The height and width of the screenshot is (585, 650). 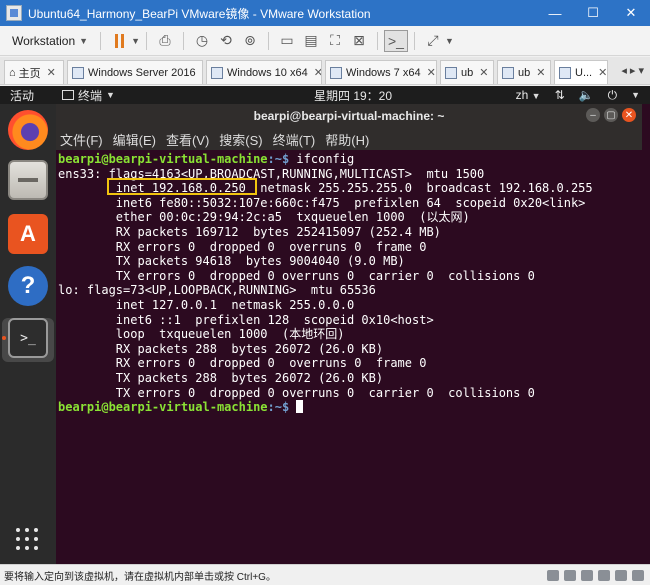 What do you see at coordinates (267, 72) in the screenshot?
I see `tab-label: Windows 10 x64` at bounding box center [267, 72].